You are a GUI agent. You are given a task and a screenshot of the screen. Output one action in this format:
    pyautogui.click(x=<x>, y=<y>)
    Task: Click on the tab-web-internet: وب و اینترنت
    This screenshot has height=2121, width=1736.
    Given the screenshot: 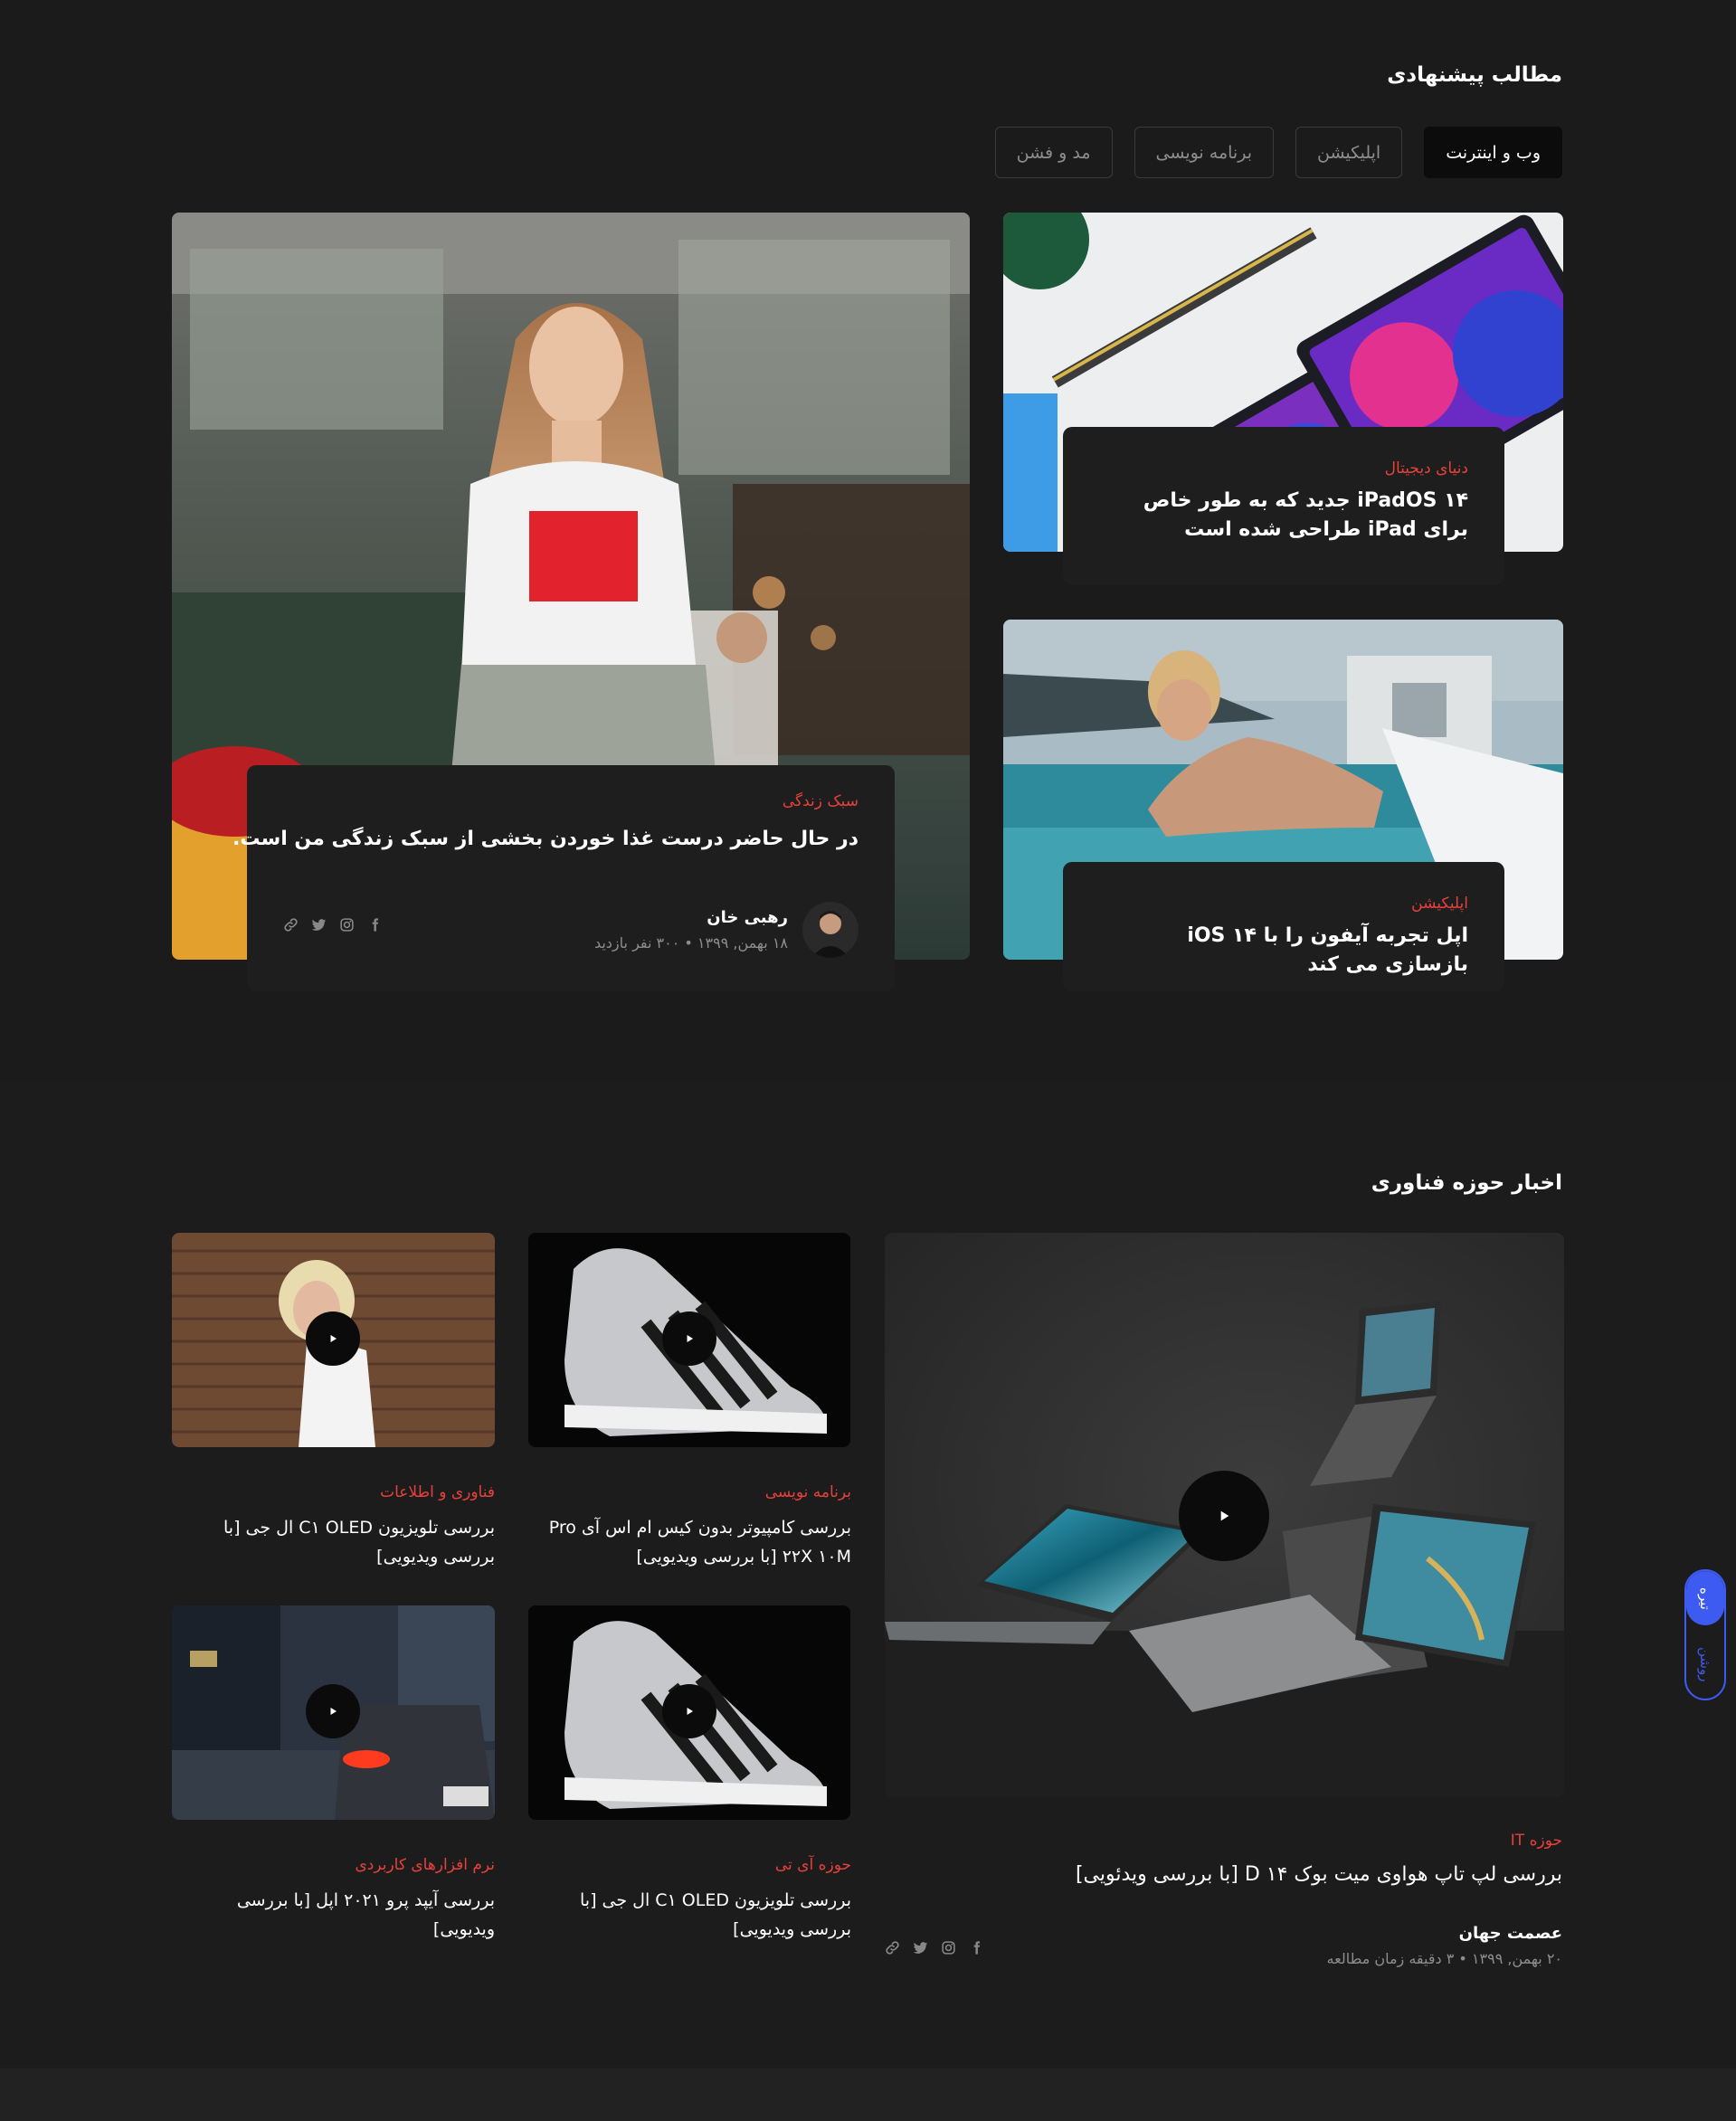 What is the action you would take?
    pyautogui.click(x=1493, y=152)
    